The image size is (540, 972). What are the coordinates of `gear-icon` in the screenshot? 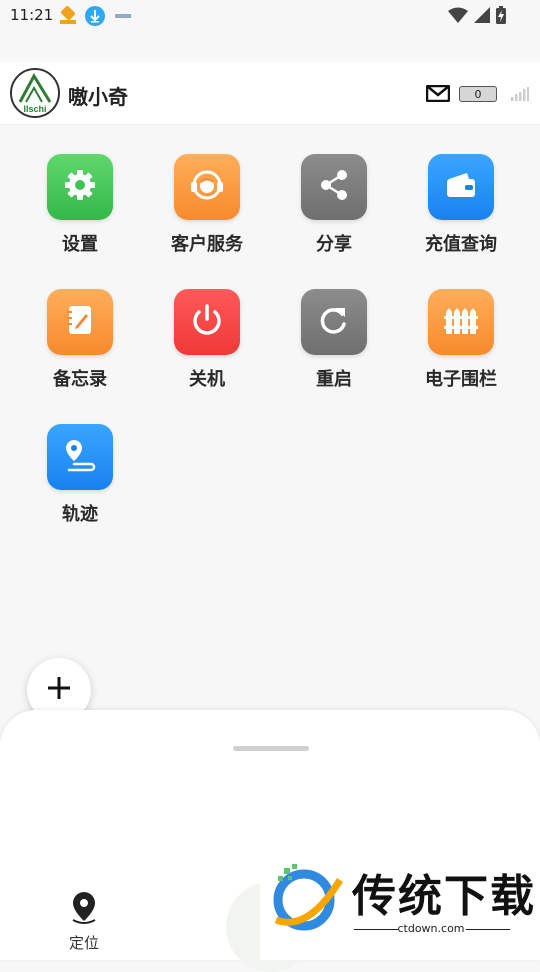 It's located at (80, 187).